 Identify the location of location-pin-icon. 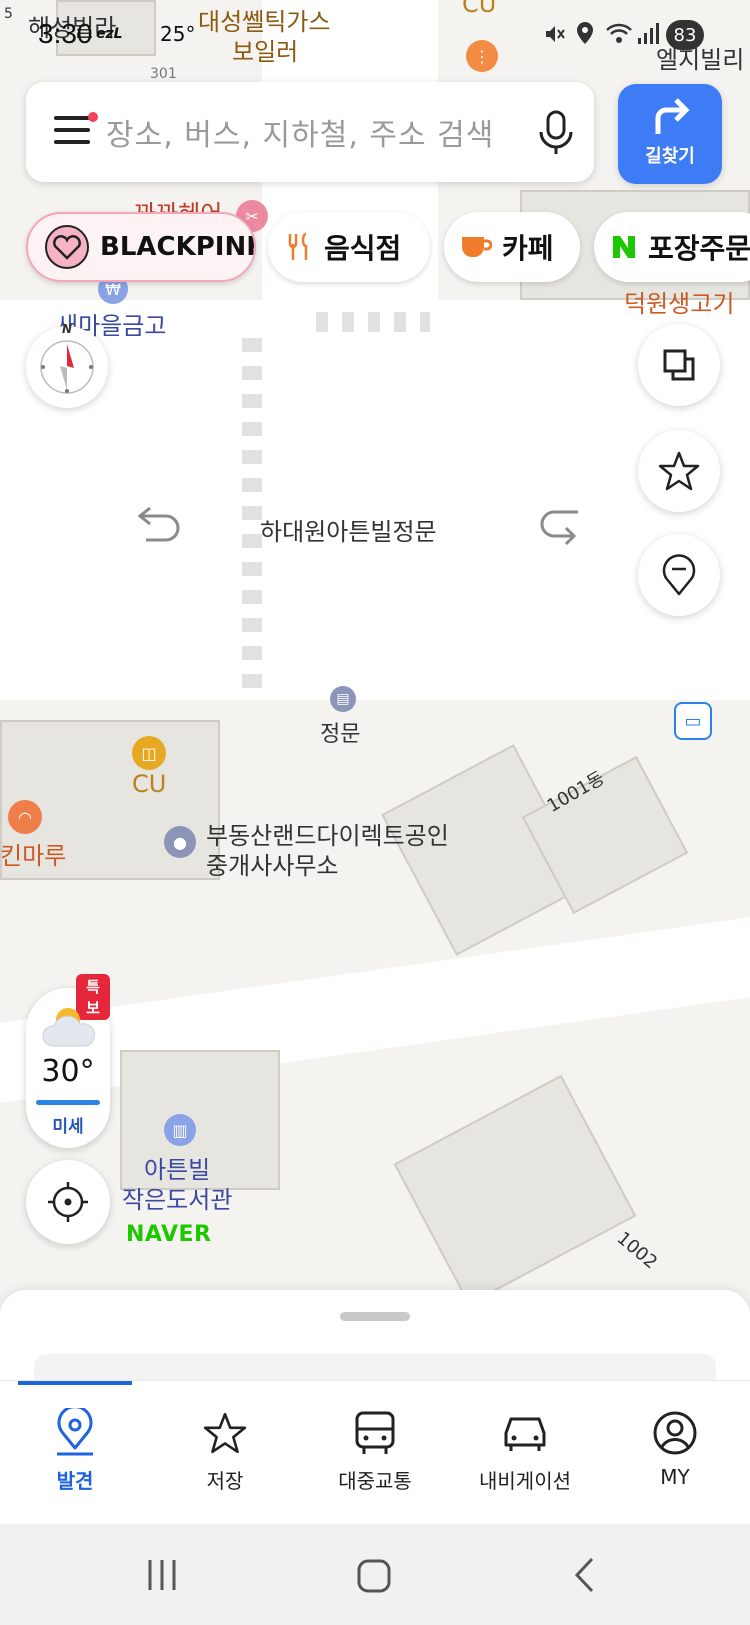
(75, 1432).